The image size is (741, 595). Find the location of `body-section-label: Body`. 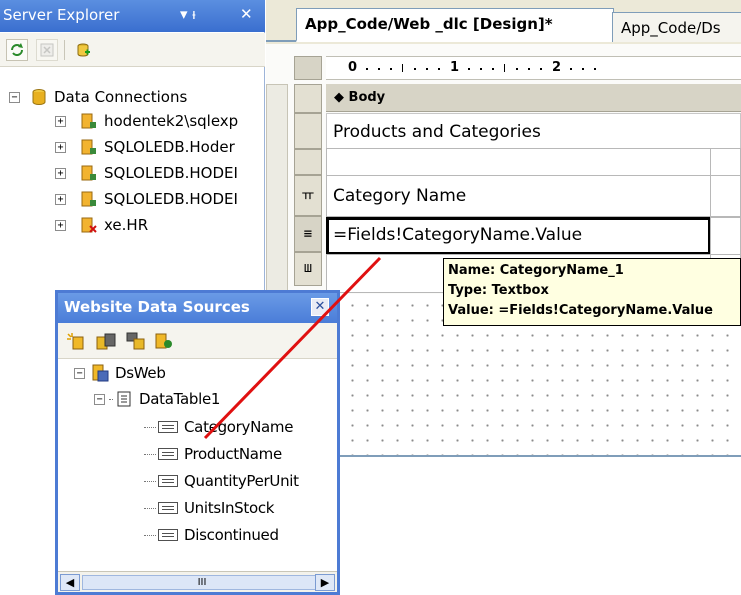

body-section-label: Body is located at coordinates (367, 97).